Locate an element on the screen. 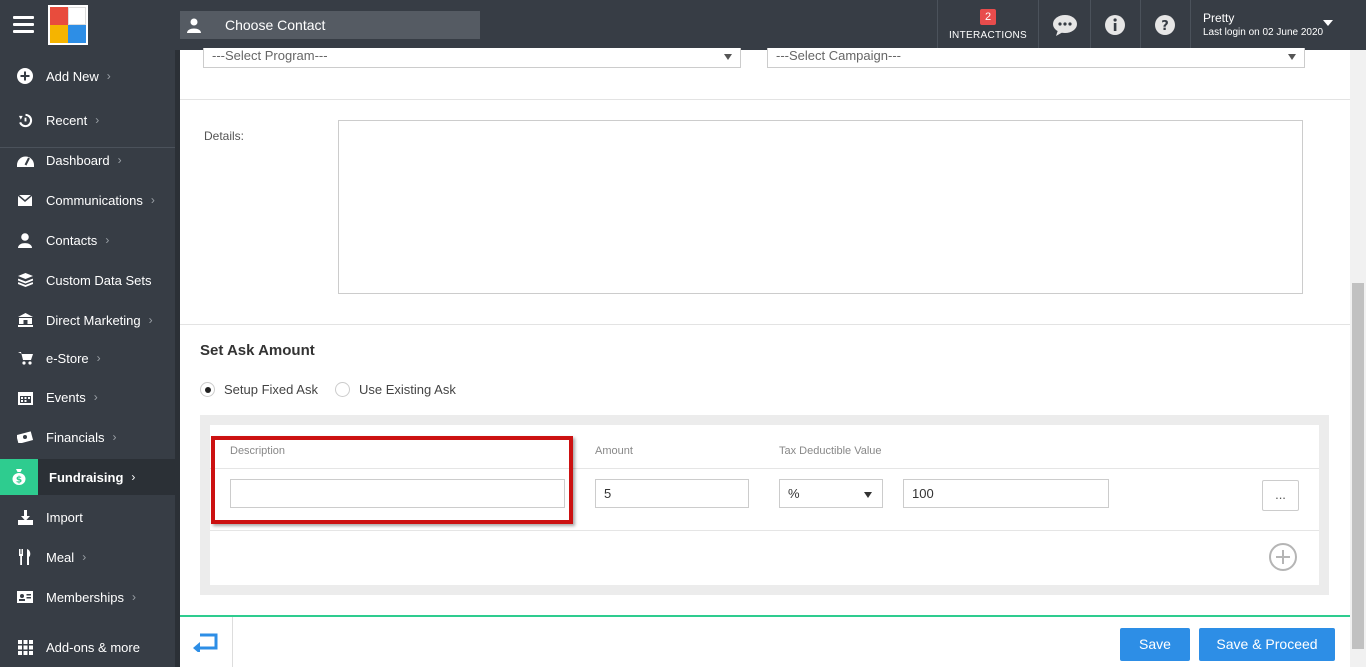  sidebar-item-label: Recent is located at coordinates (67, 120).